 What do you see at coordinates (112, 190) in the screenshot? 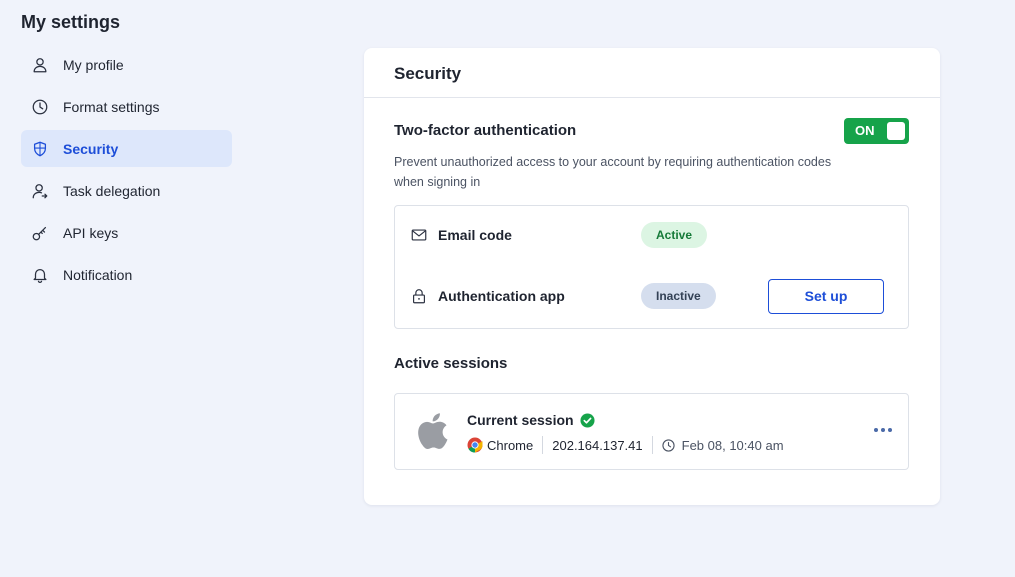
I see `sidebar-item-label: Task delegation` at bounding box center [112, 190].